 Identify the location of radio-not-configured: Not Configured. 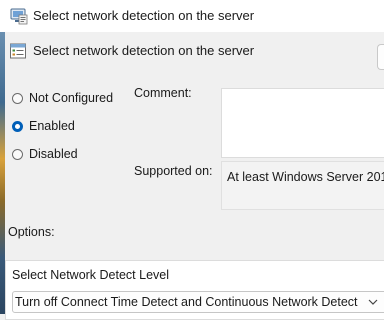
(62, 98).